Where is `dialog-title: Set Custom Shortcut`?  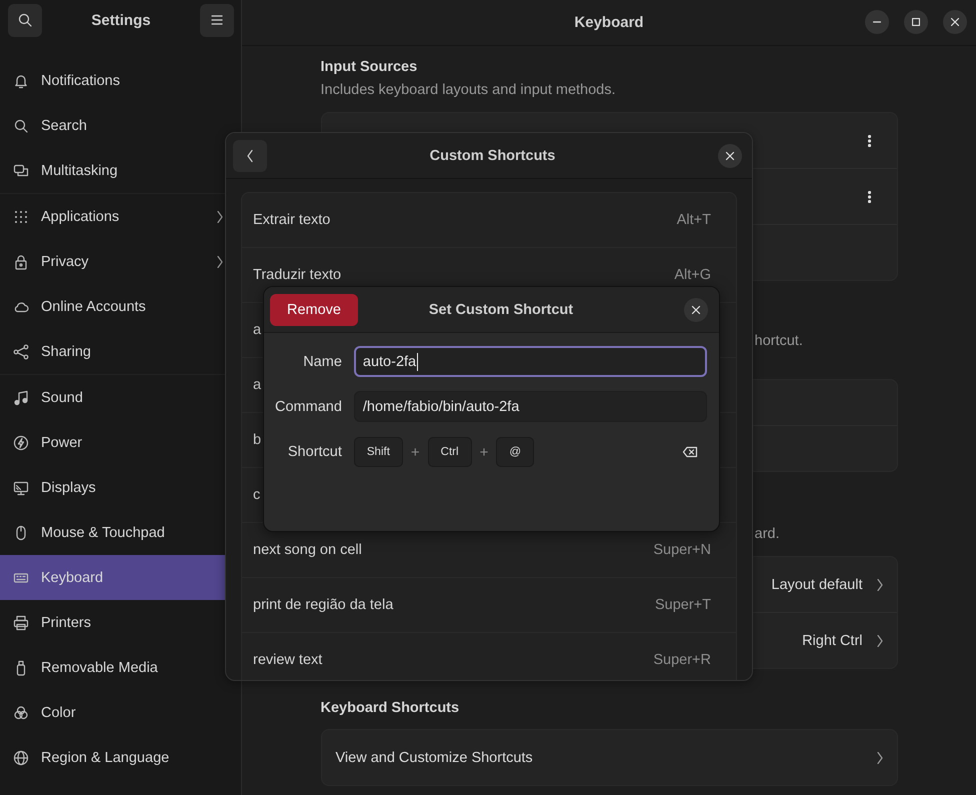
dialog-title: Set Custom Shortcut is located at coordinates (501, 310).